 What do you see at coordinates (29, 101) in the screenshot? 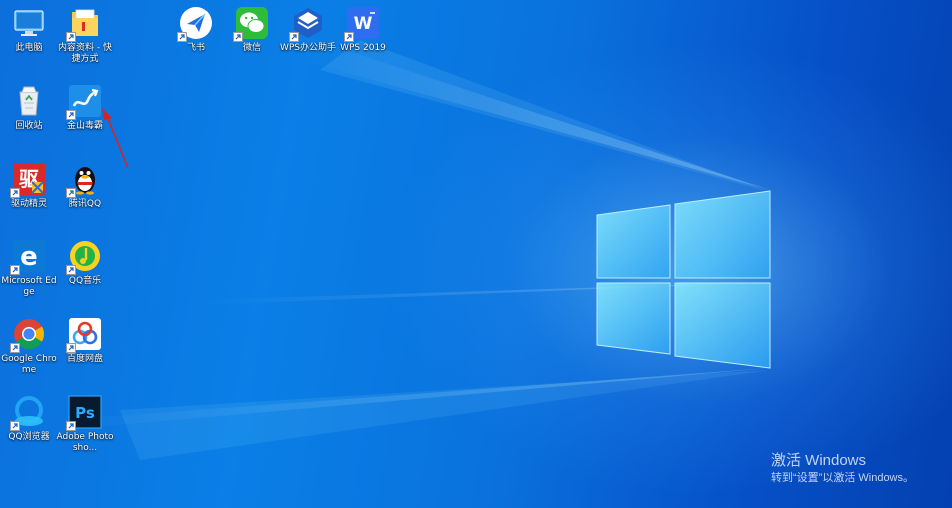
I see `recycle-bin-icon` at bounding box center [29, 101].